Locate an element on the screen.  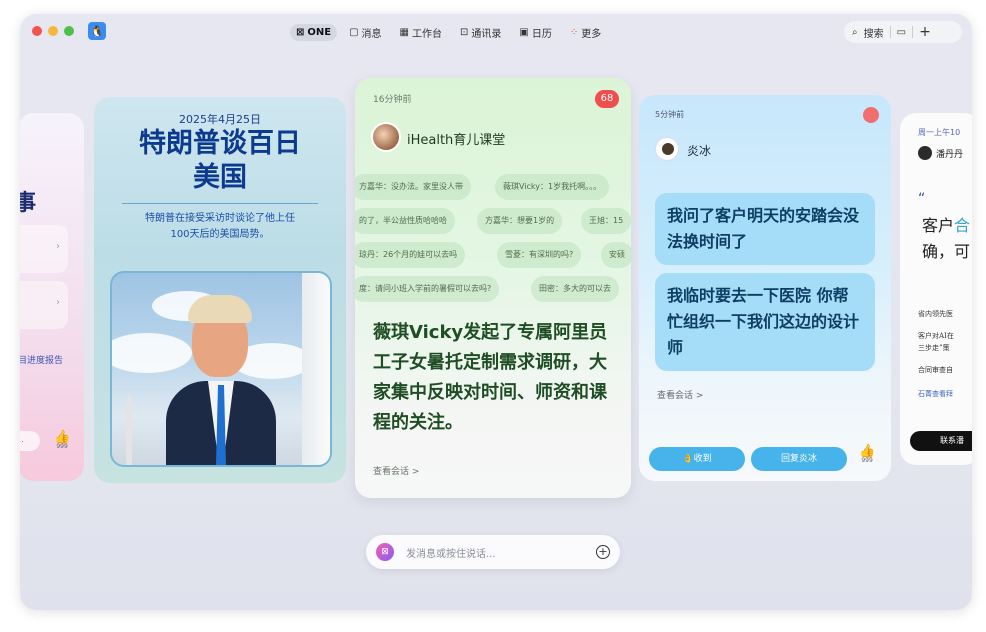
quote-text-part: 确，可 is located at coordinates (946, 251).